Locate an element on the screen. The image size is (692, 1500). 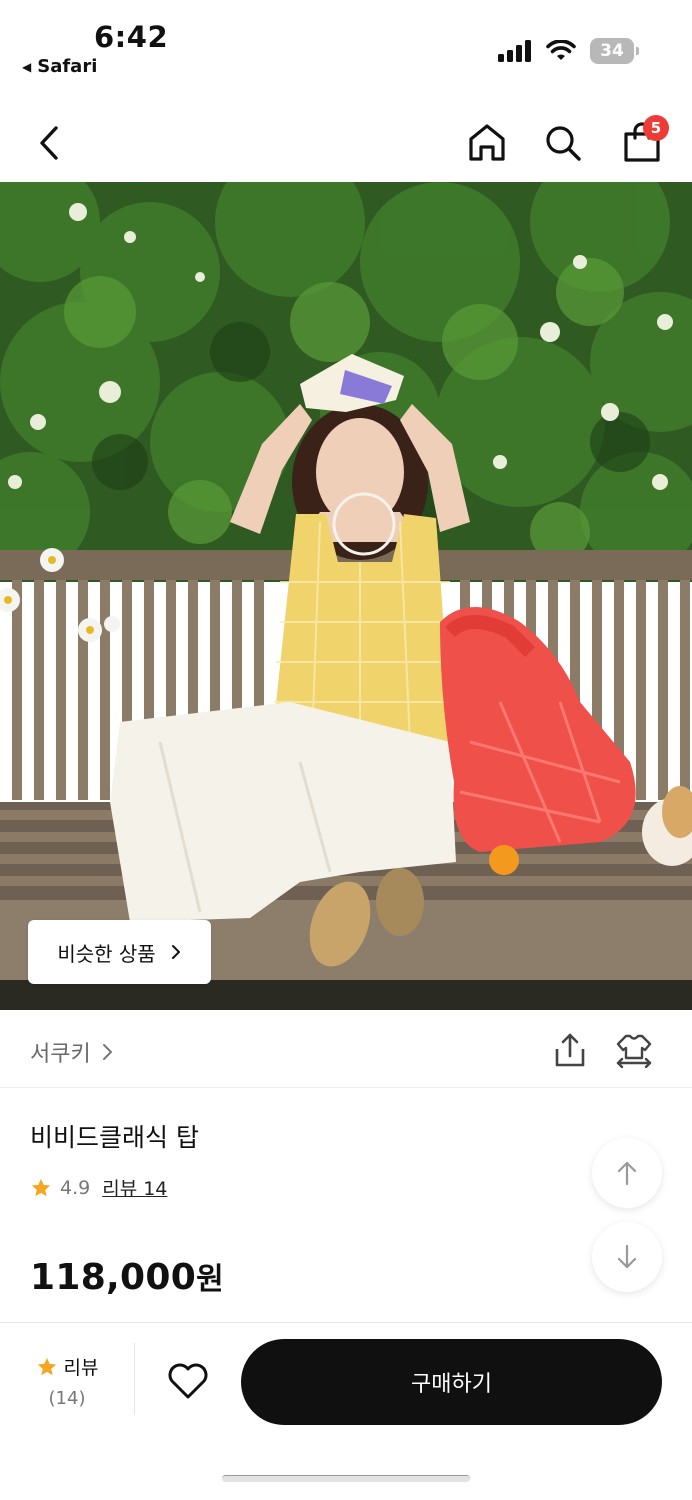
similar-products-button: 비슷한 상품 is located at coordinates (119, 952).